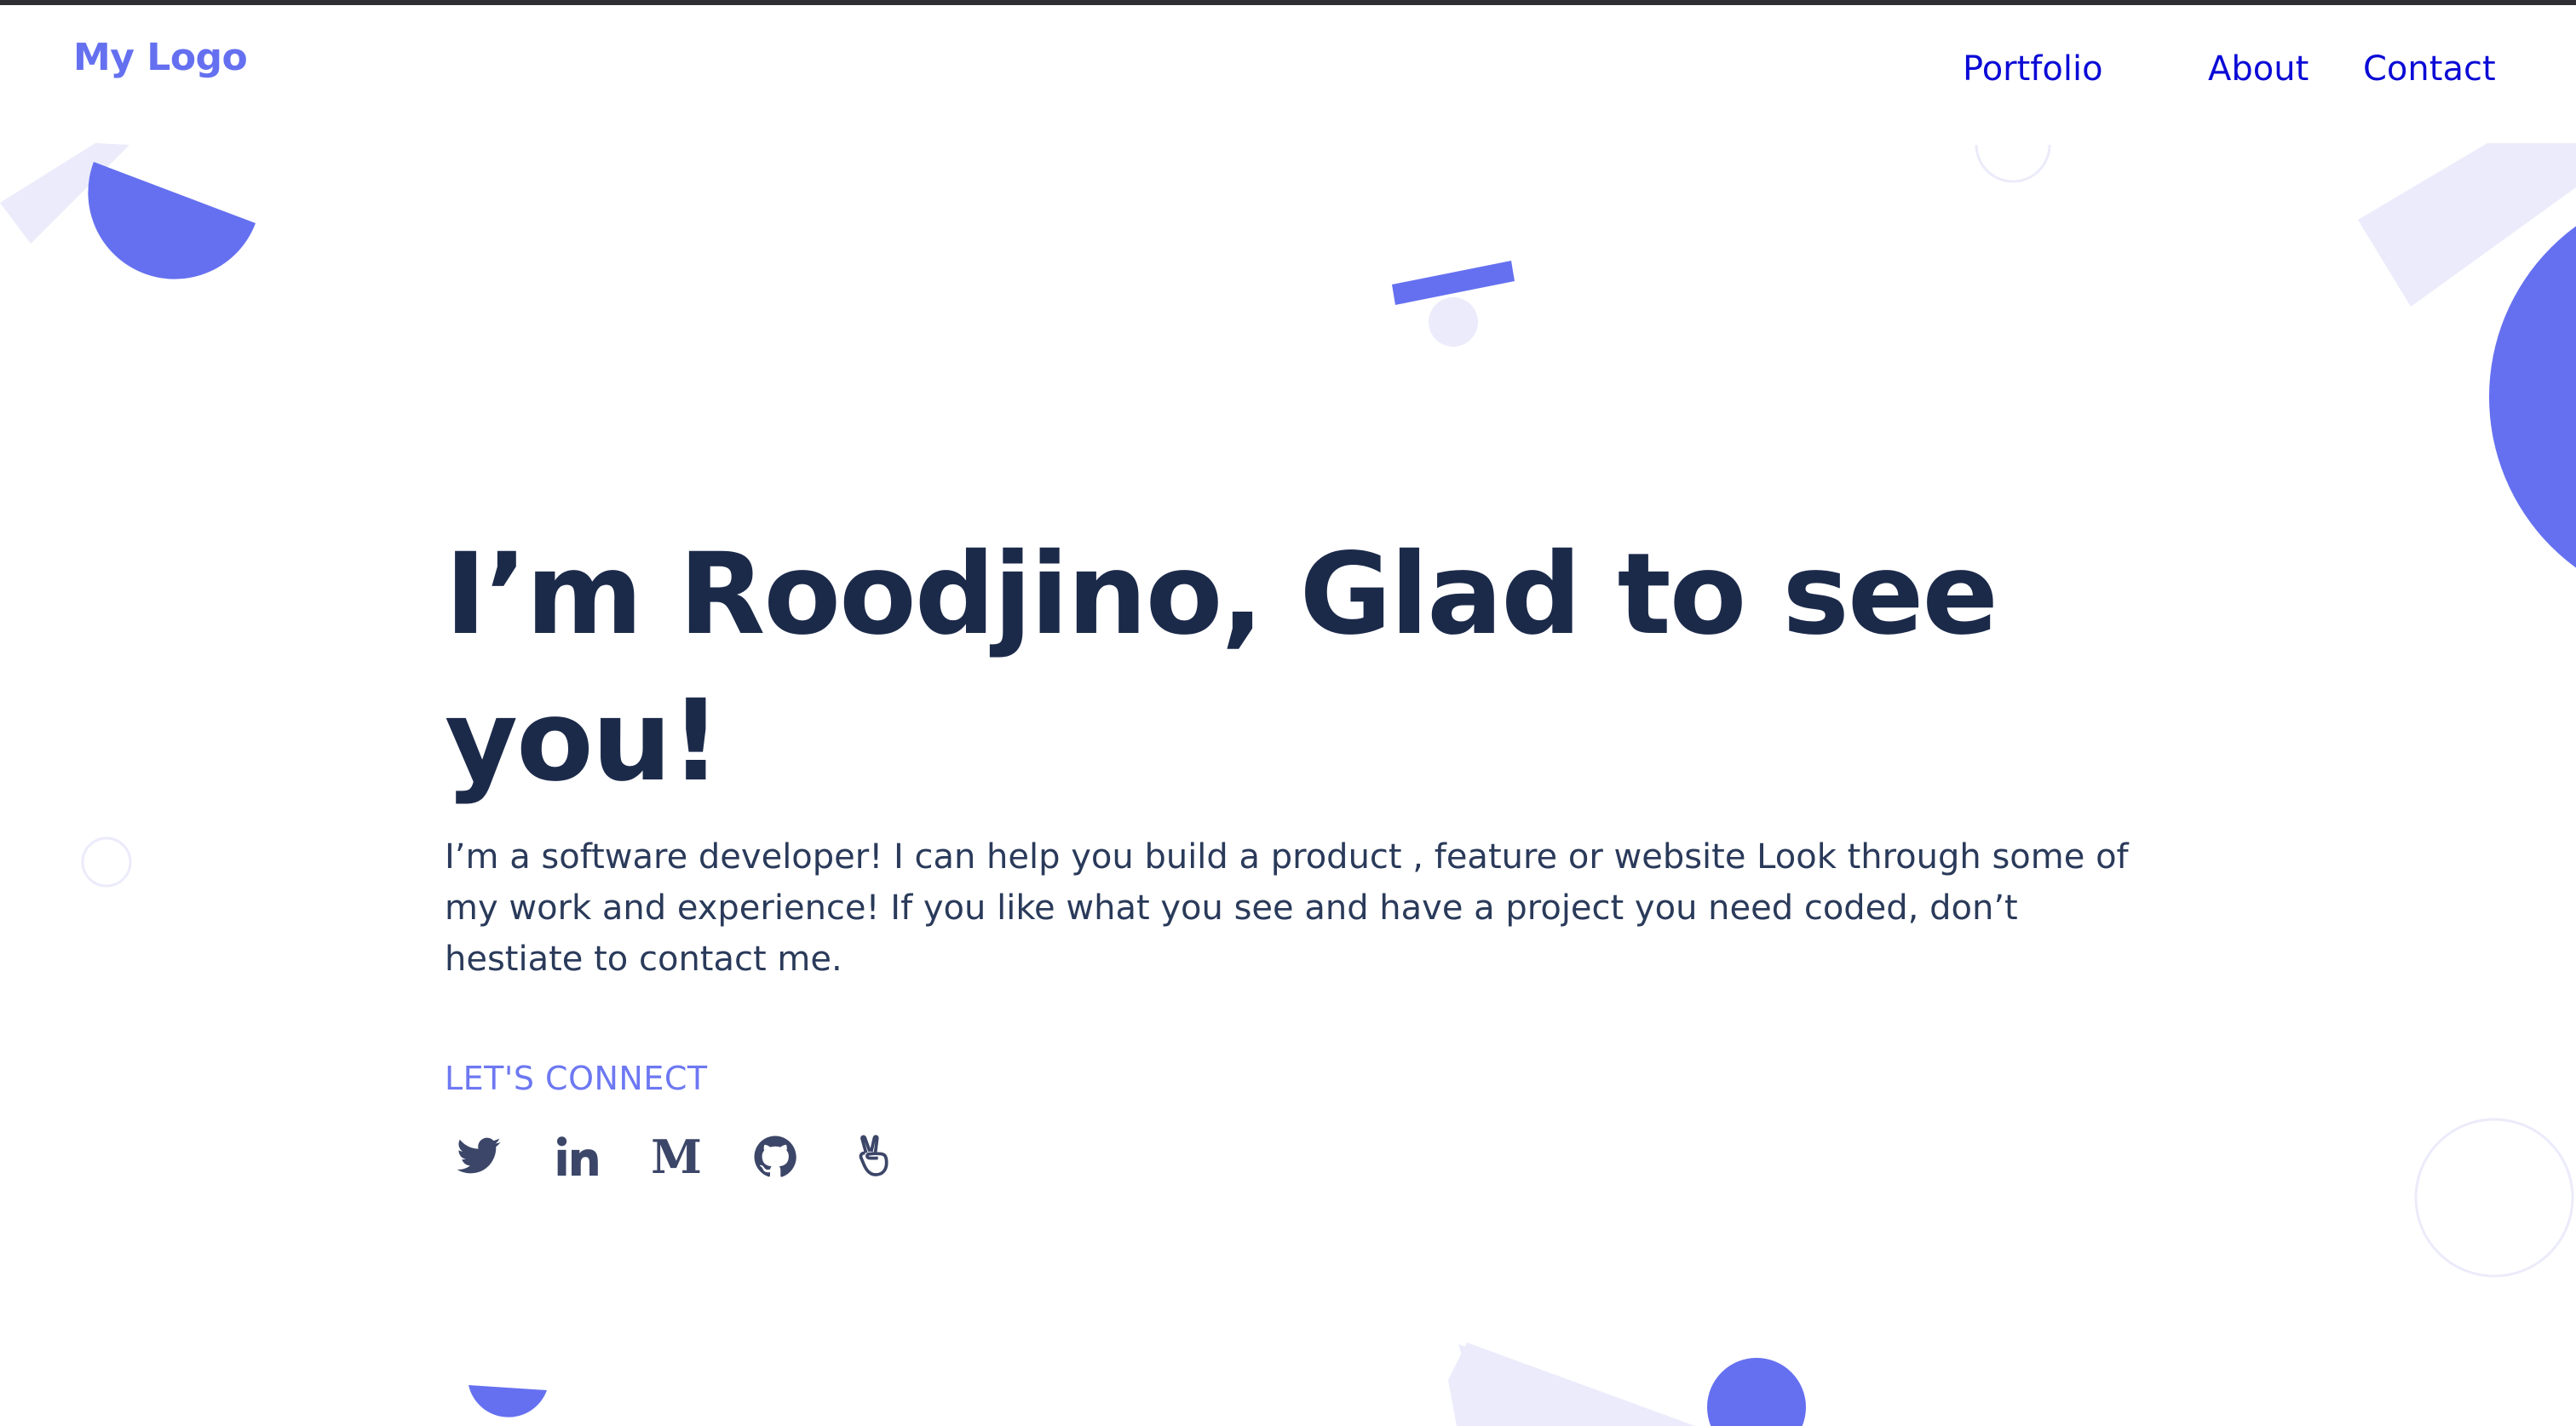 This screenshot has width=2576, height=1426. What do you see at coordinates (508, 1401) in the screenshot?
I see `decor-half-circle-bottom-left` at bounding box center [508, 1401].